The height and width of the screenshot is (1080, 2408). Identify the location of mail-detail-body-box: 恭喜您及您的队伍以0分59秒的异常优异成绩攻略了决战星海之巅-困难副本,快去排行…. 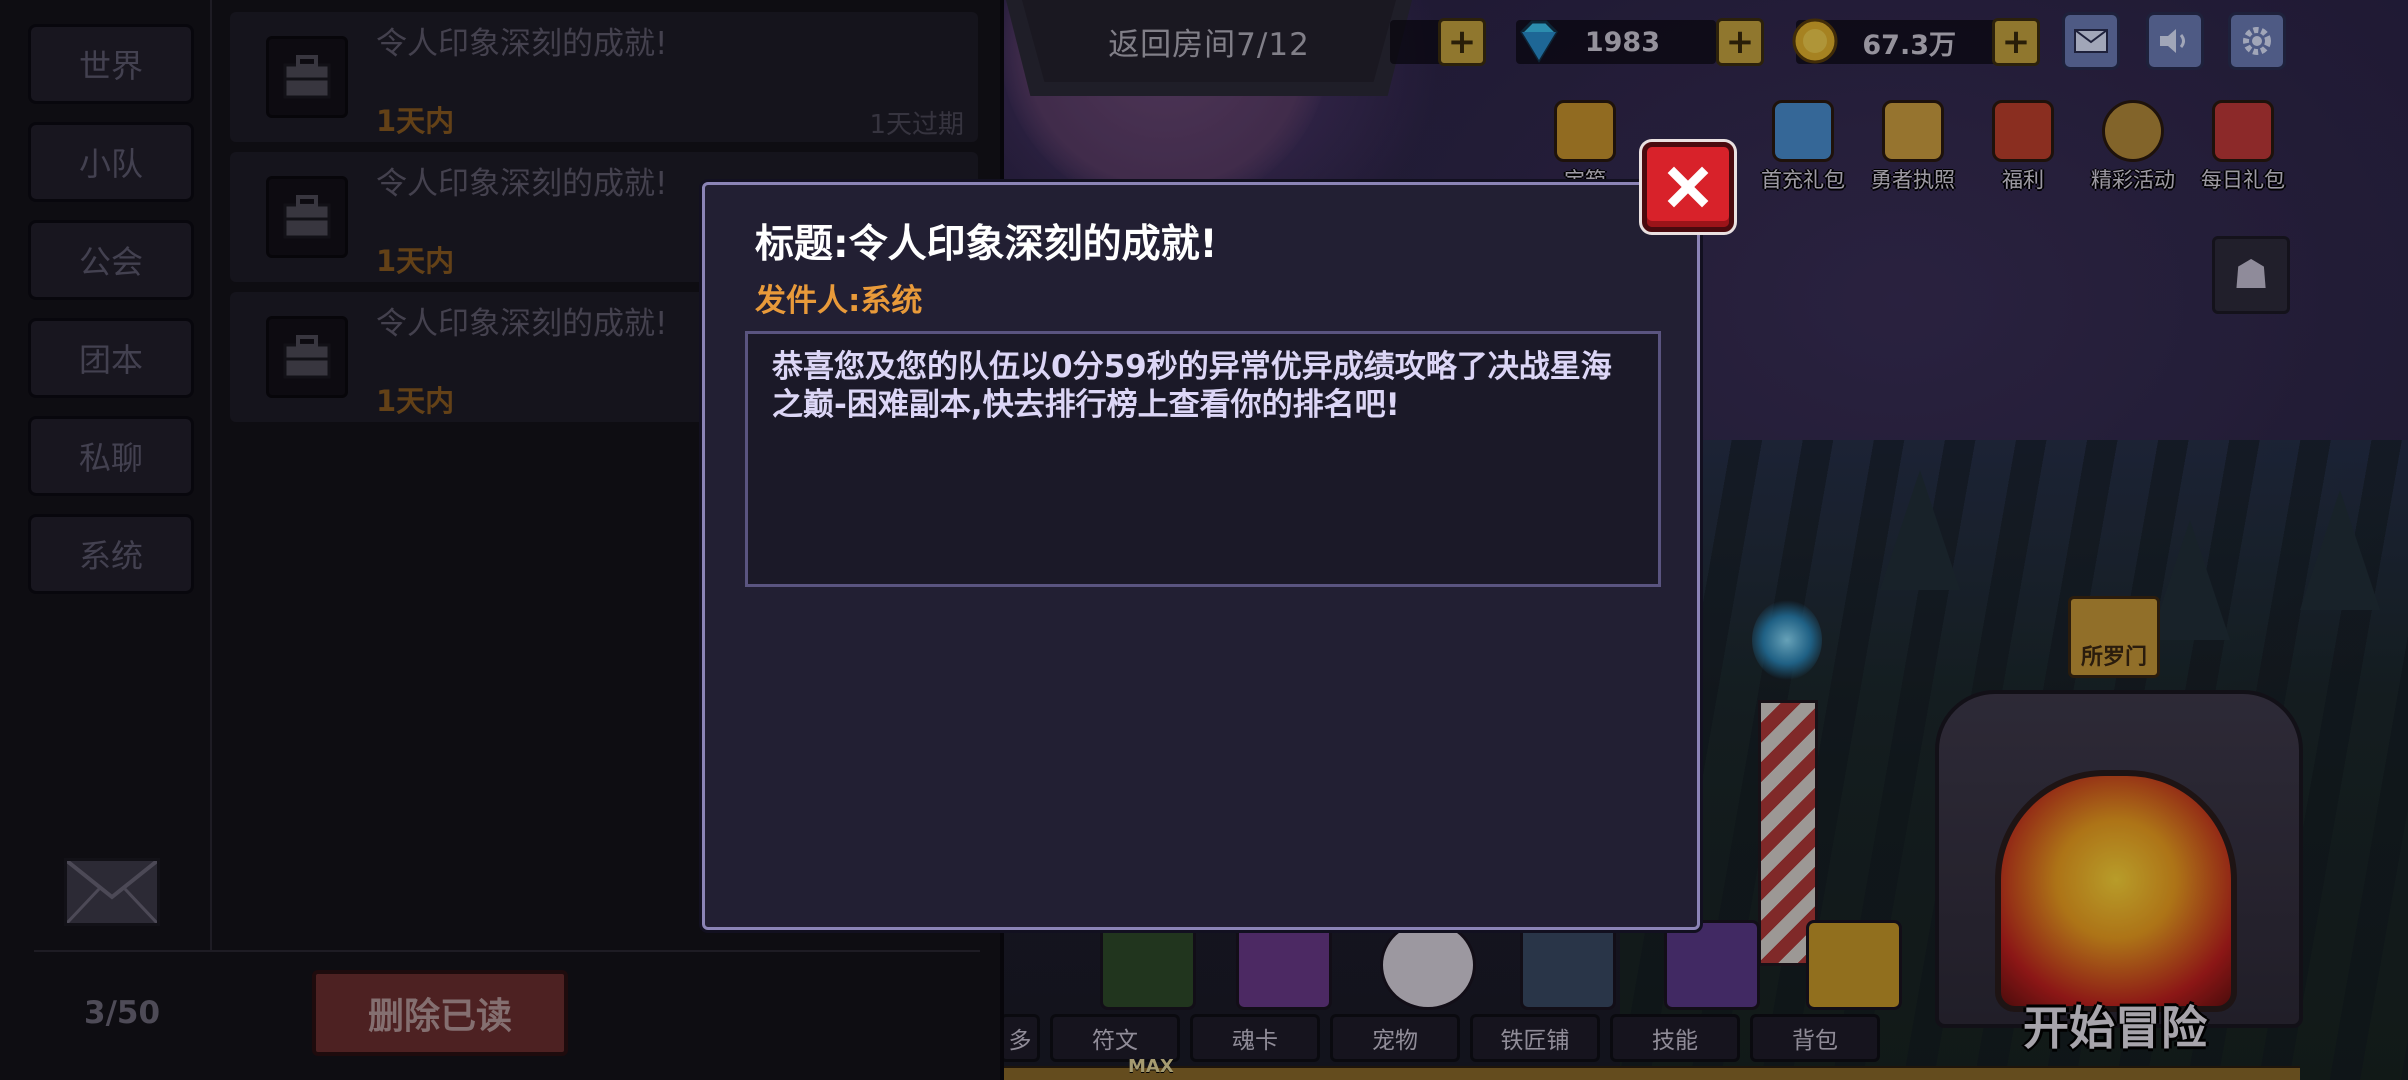
(1203, 459).